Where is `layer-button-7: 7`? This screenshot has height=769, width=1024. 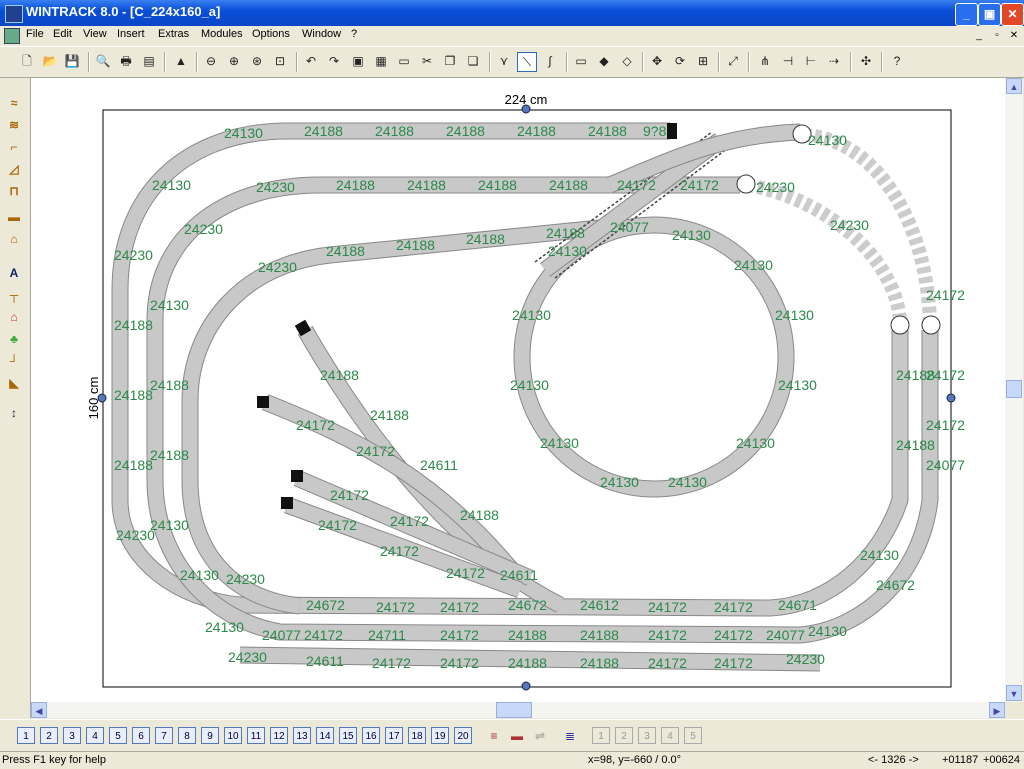 layer-button-7: 7 is located at coordinates (164, 735).